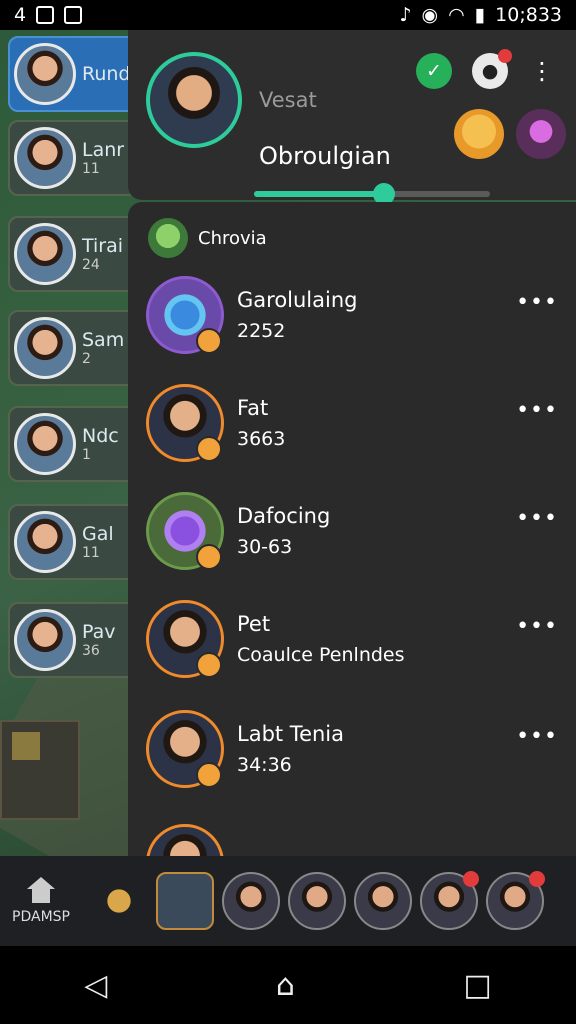 This screenshot has height=1024, width=576. I want to click on list-item-title: Garolulaing, so click(297, 300).